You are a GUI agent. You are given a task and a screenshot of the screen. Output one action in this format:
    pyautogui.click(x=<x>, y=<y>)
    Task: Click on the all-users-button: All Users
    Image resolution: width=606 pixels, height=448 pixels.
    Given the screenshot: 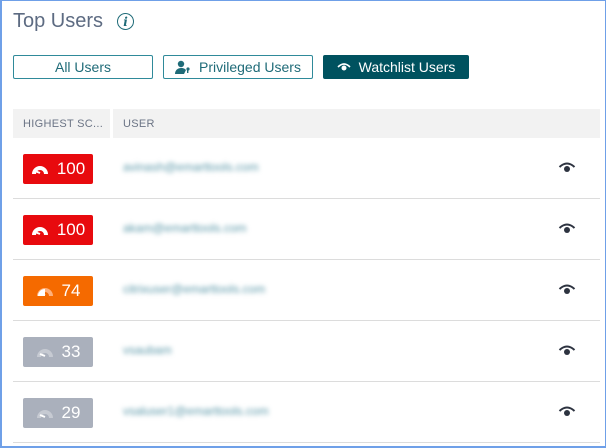 What is the action you would take?
    pyautogui.click(x=83, y=67)
    